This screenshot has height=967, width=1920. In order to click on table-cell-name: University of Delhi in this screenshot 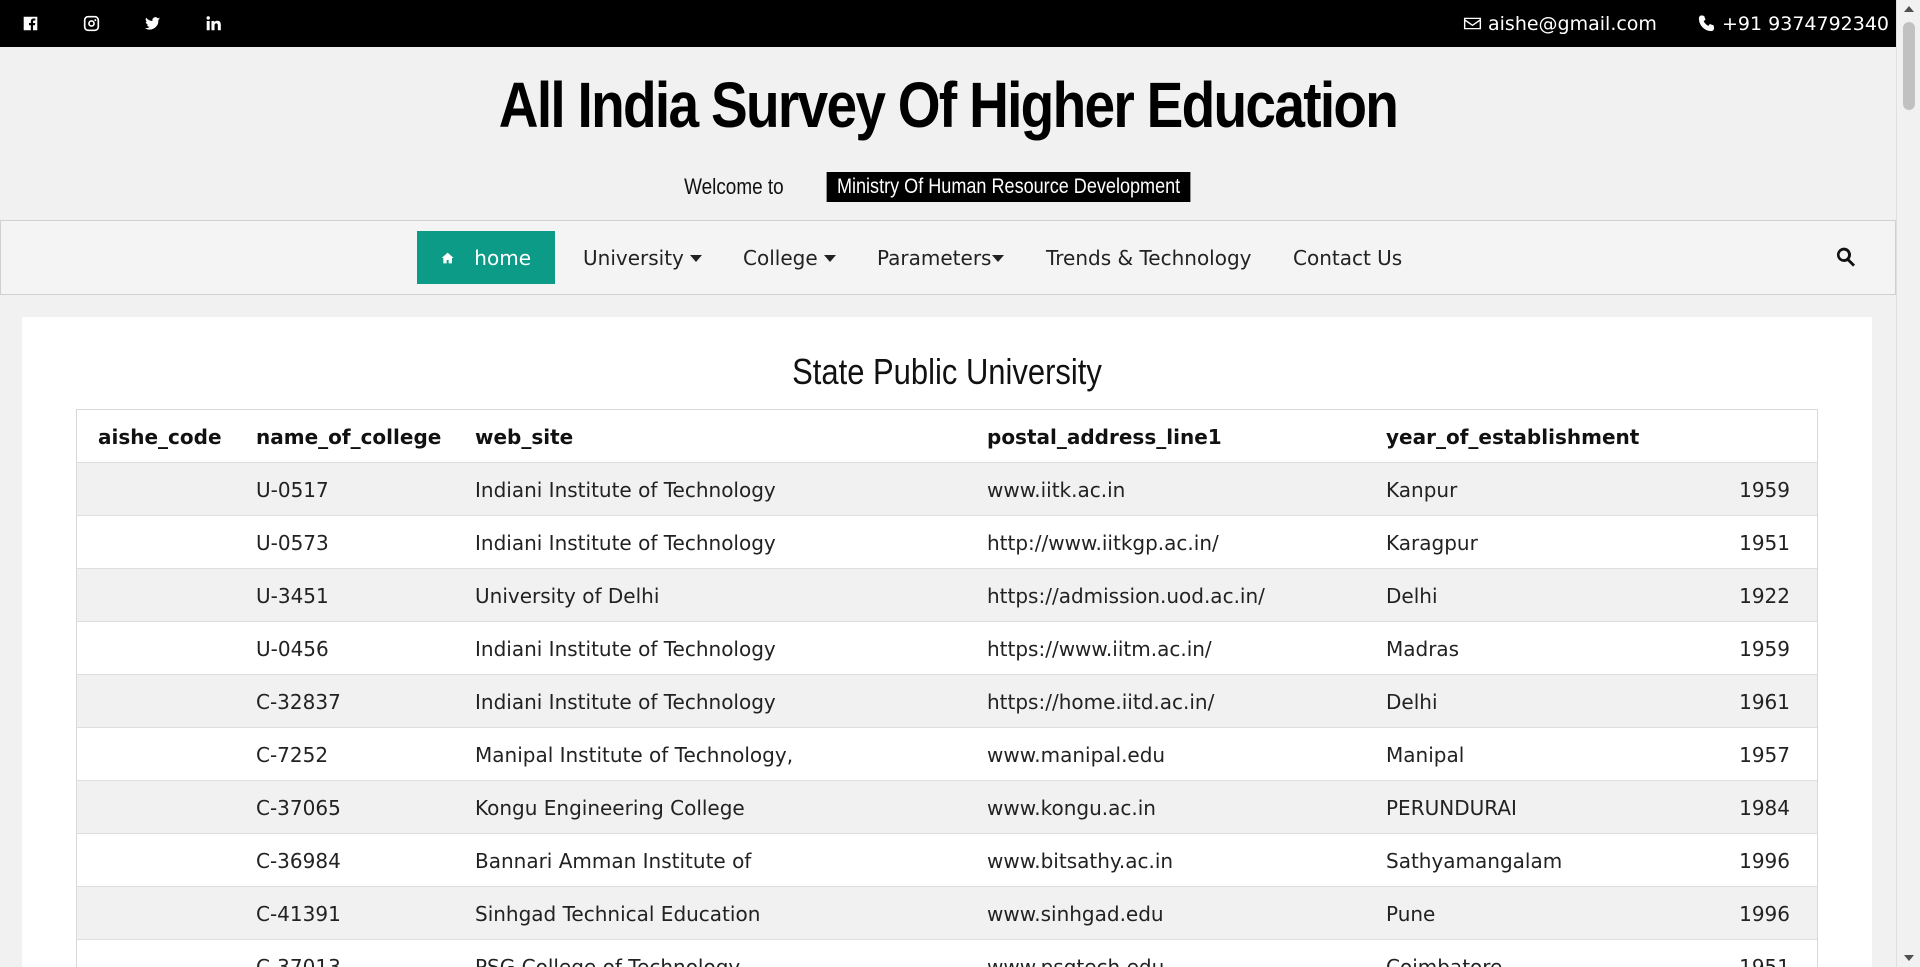, I will do `click(567, 595)`.